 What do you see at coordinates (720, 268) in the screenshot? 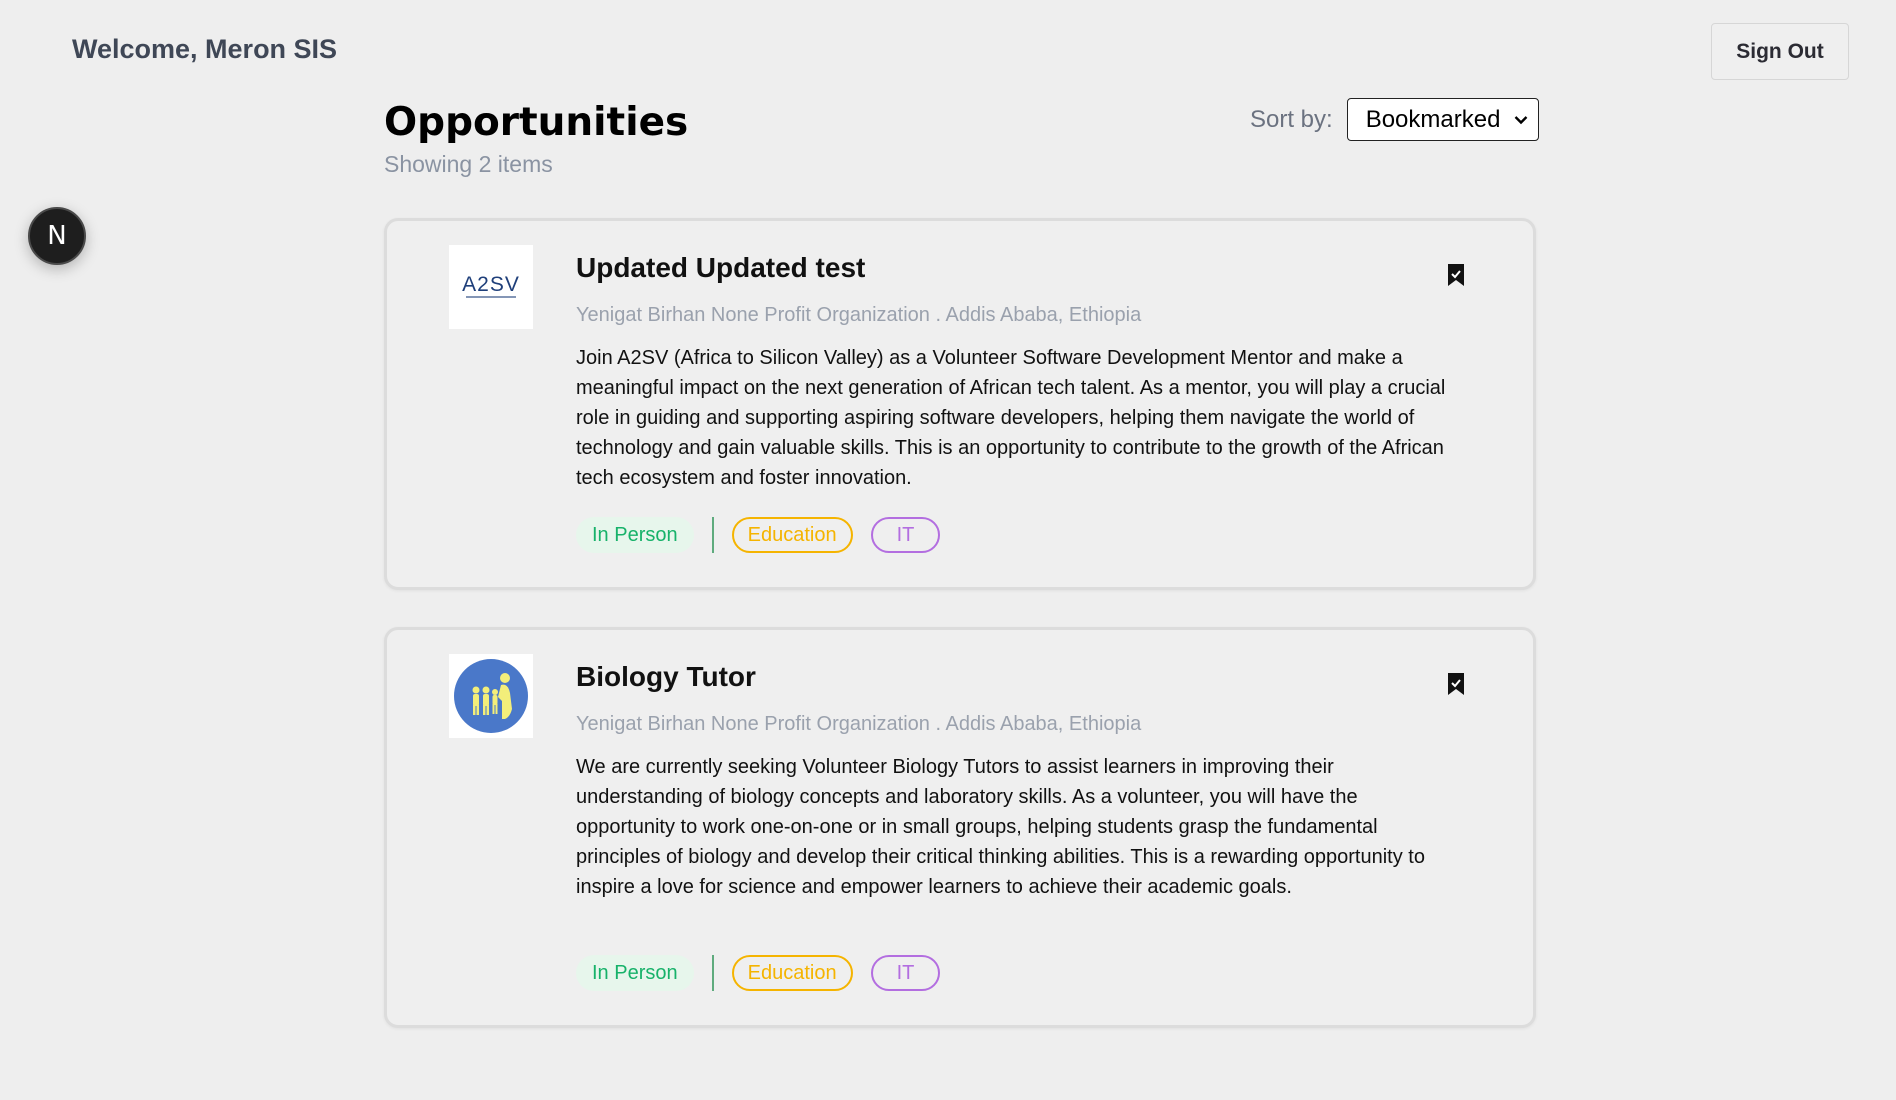
I see `opportunity-title: Updated Updated test` at bounding box center [720, 268].